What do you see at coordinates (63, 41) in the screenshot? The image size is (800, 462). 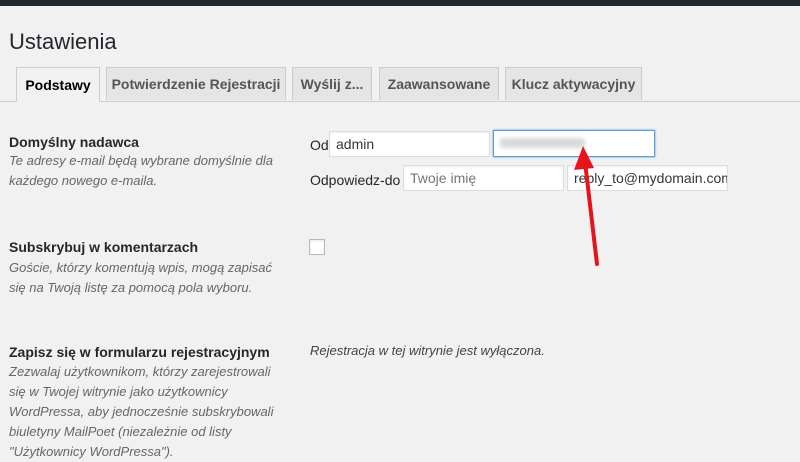 I see `page-title: Ustawienia` at bounding box center [63, 41].